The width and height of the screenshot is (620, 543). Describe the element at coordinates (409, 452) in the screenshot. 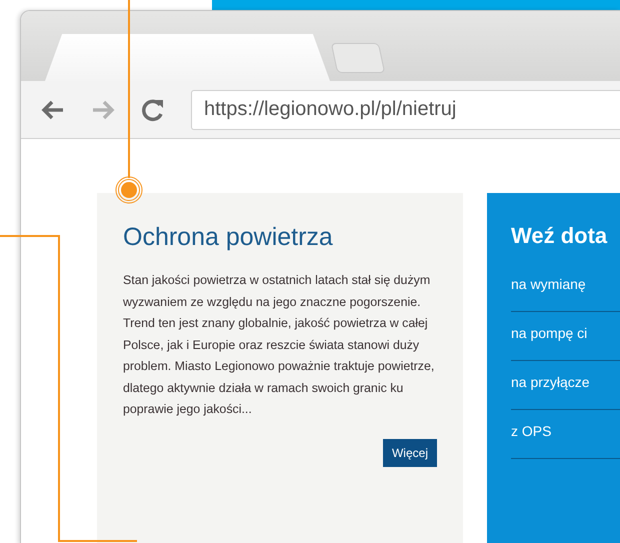

I see `more-button: Więcej` at that location.